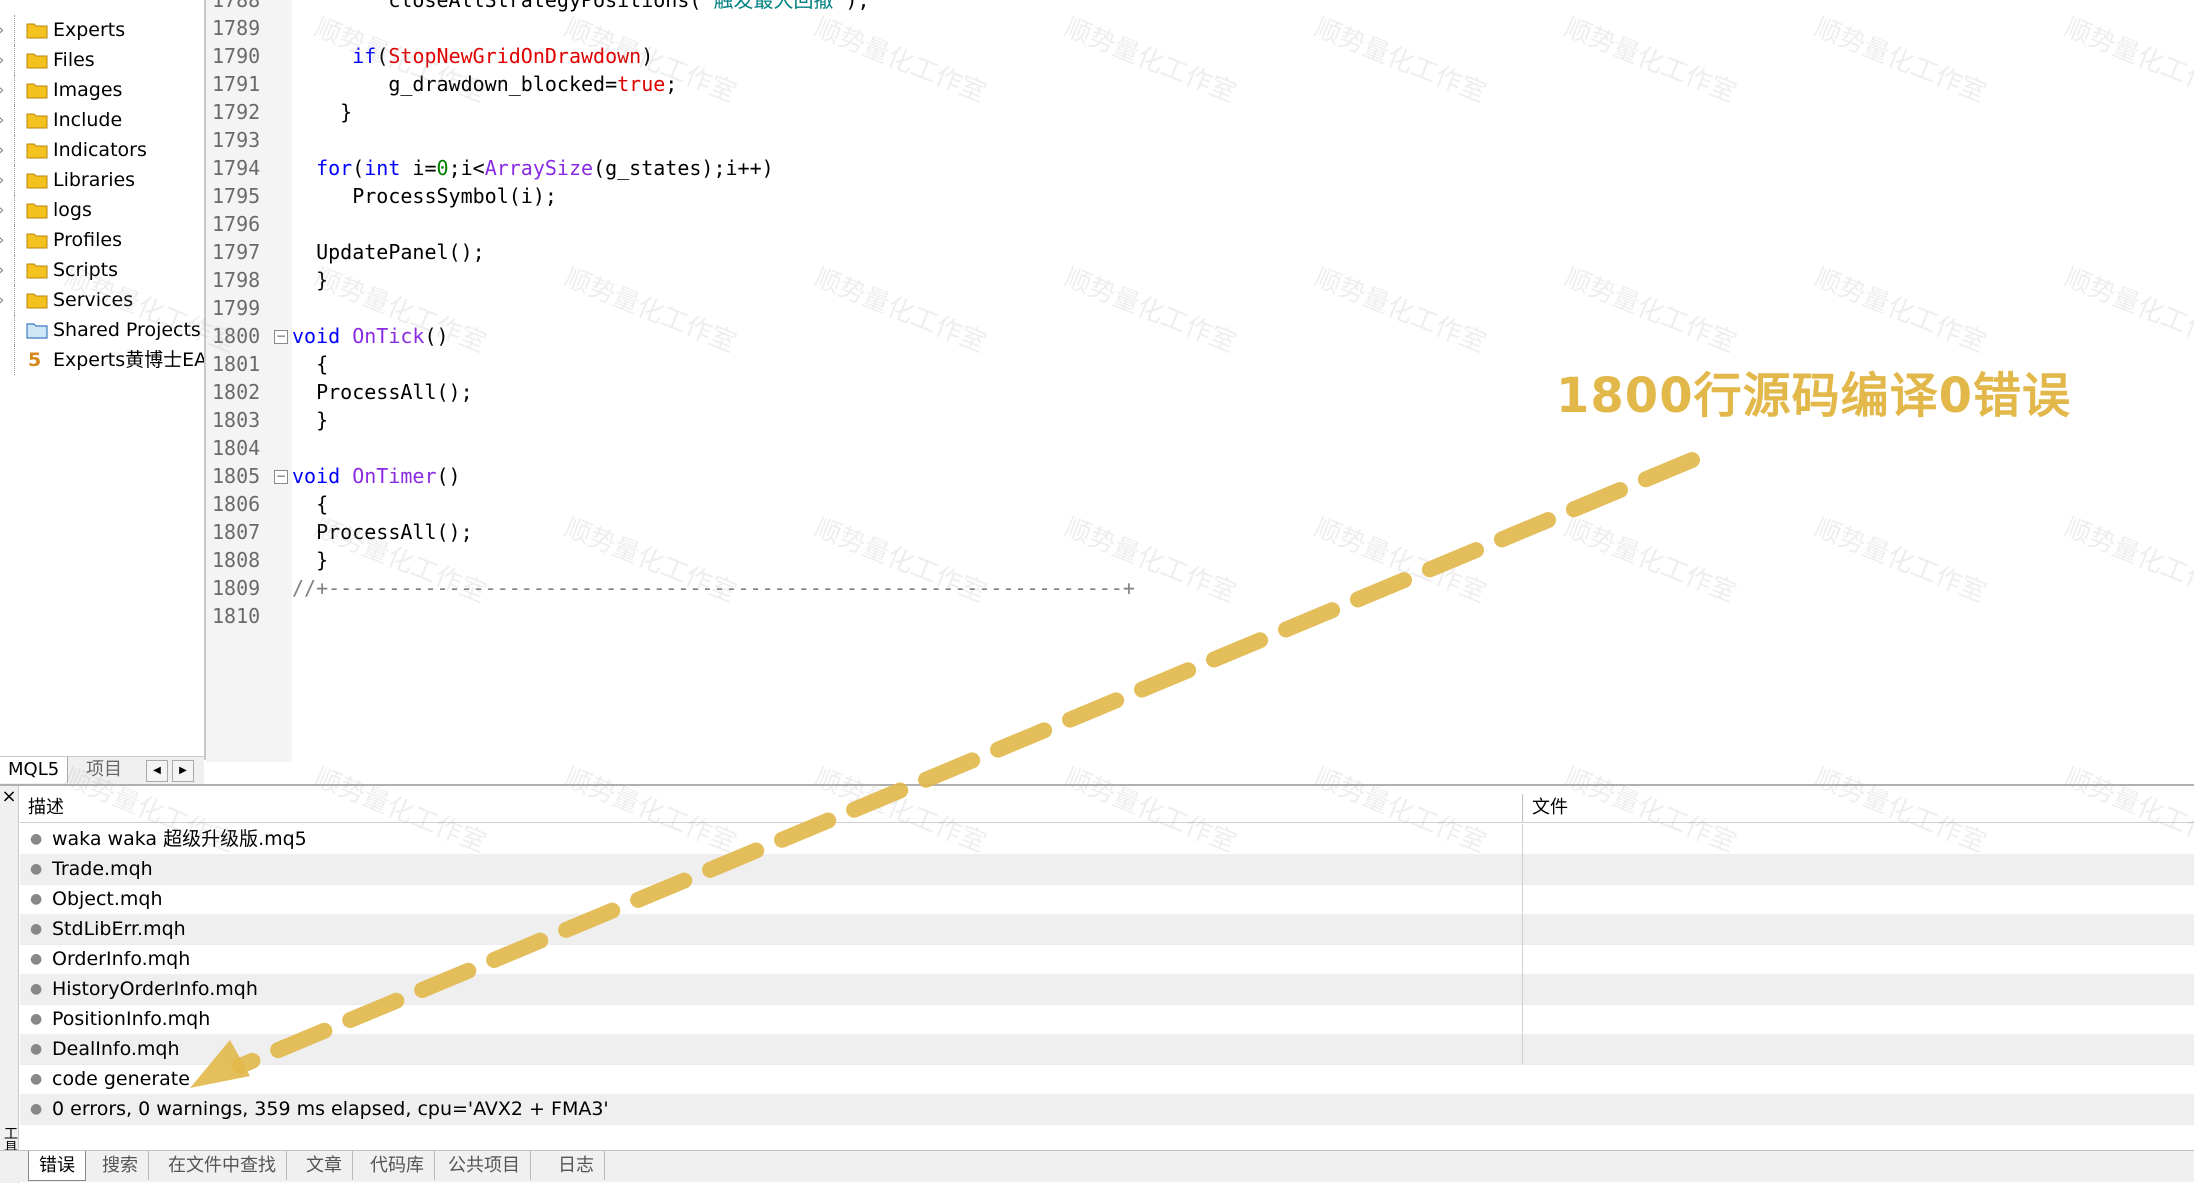 The height and width of the screenshot is (1183, 2194). Describe the element at coordinates (1107, 869) in the screenshot. I see `message-row: ● Trade.mqh` at that location.